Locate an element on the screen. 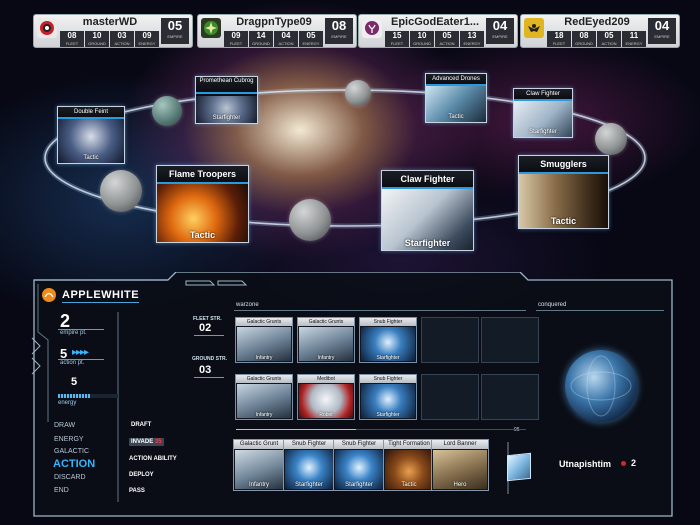 This screenshot has width=700, height=525. board-card-flame-troopers: Flame Troopers Tactic is located at coordinates (202, 204).